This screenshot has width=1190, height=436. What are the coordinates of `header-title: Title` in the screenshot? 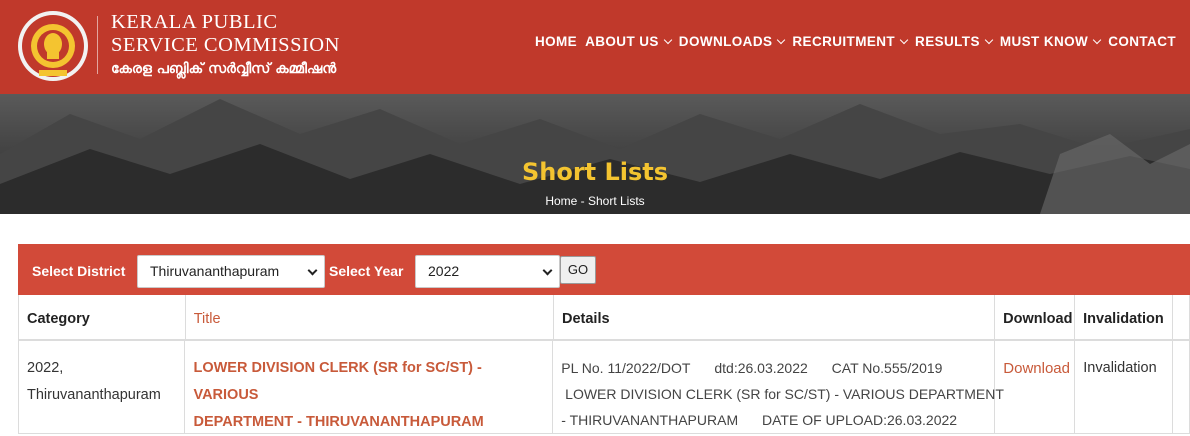 It's located at (370, 317).